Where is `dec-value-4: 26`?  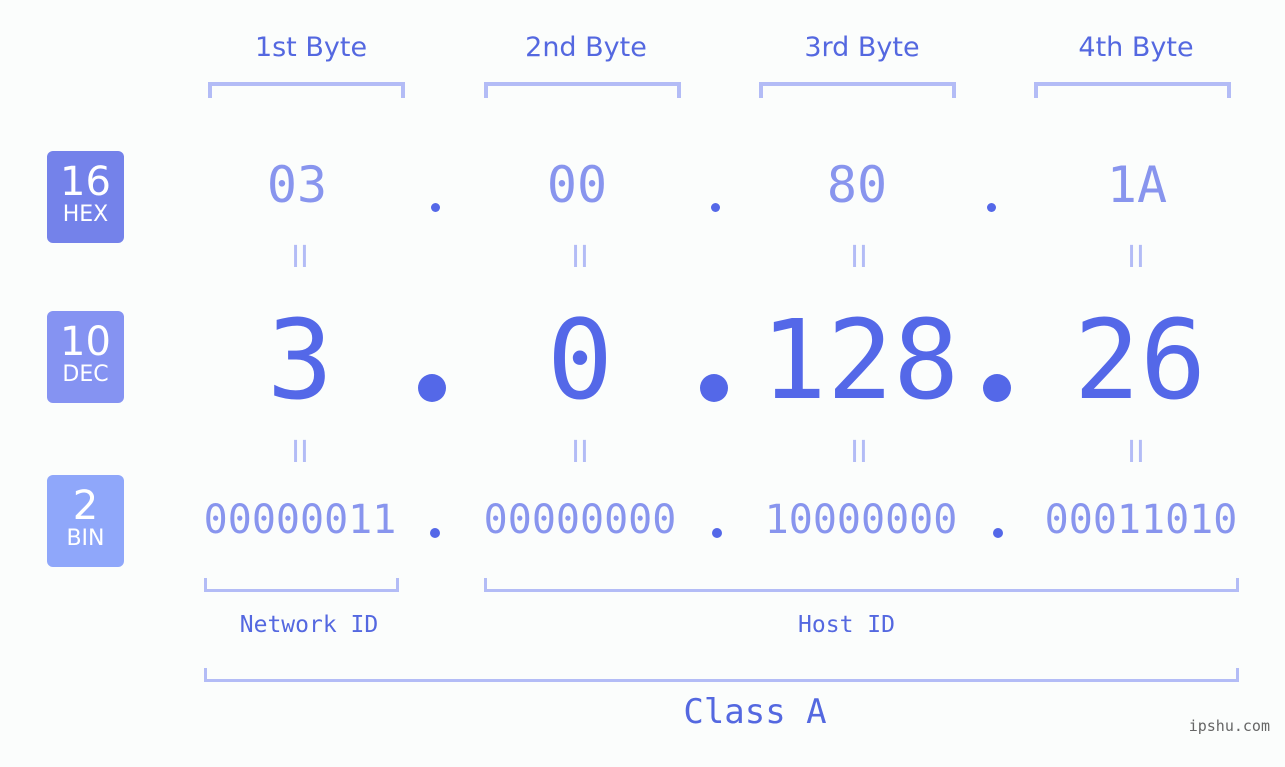 dec-value-4: 26 is located at coordinates (1140, 360).